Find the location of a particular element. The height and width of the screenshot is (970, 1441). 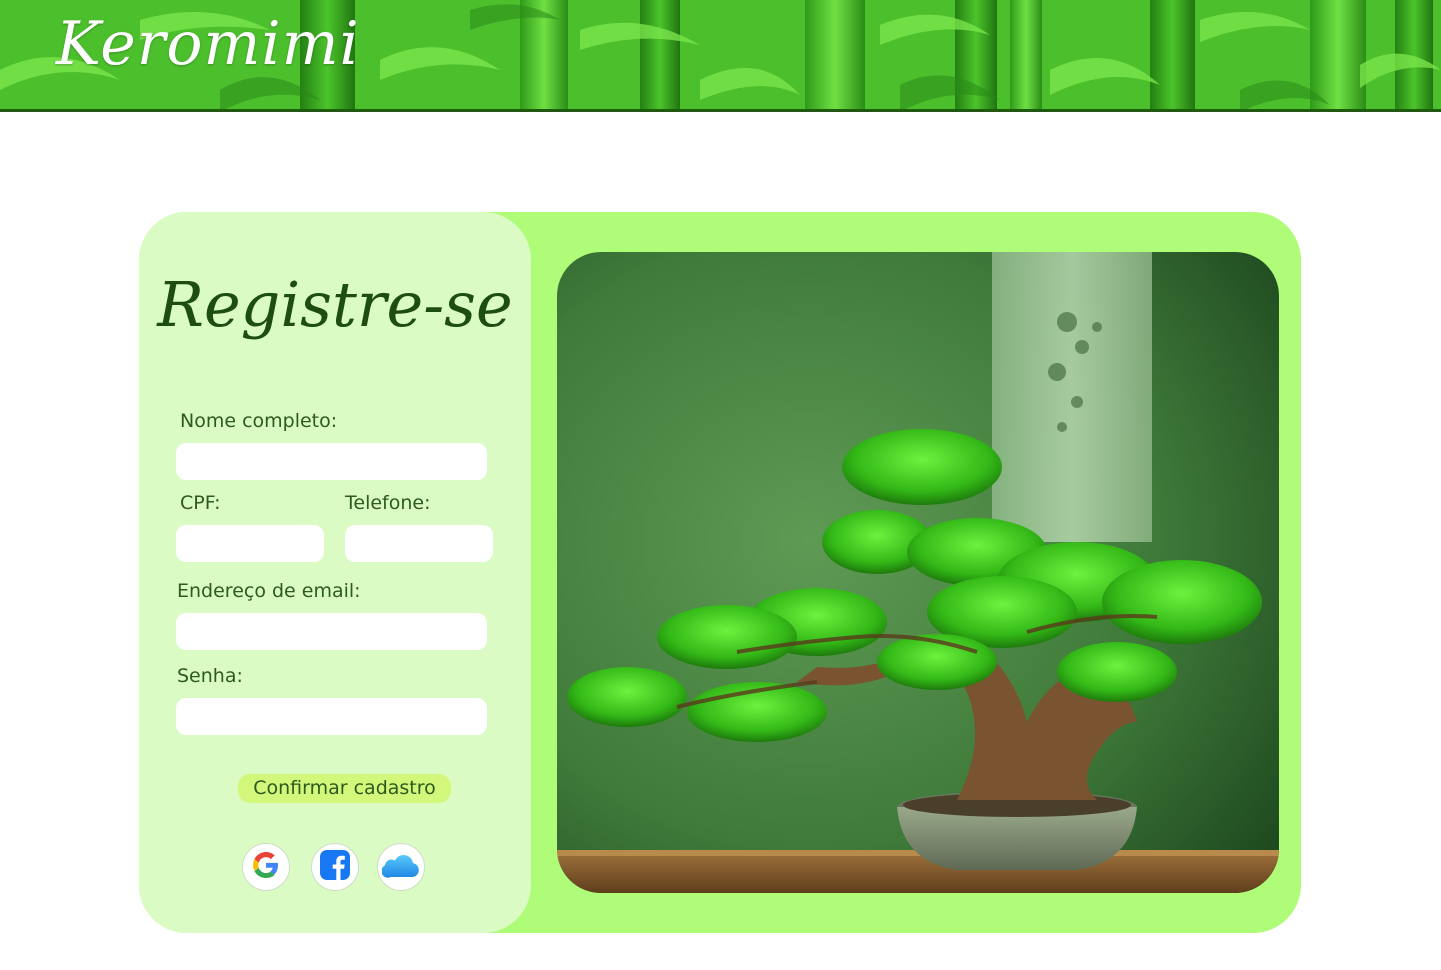

register-title: Registre-se is located at coordinates (335, 304).